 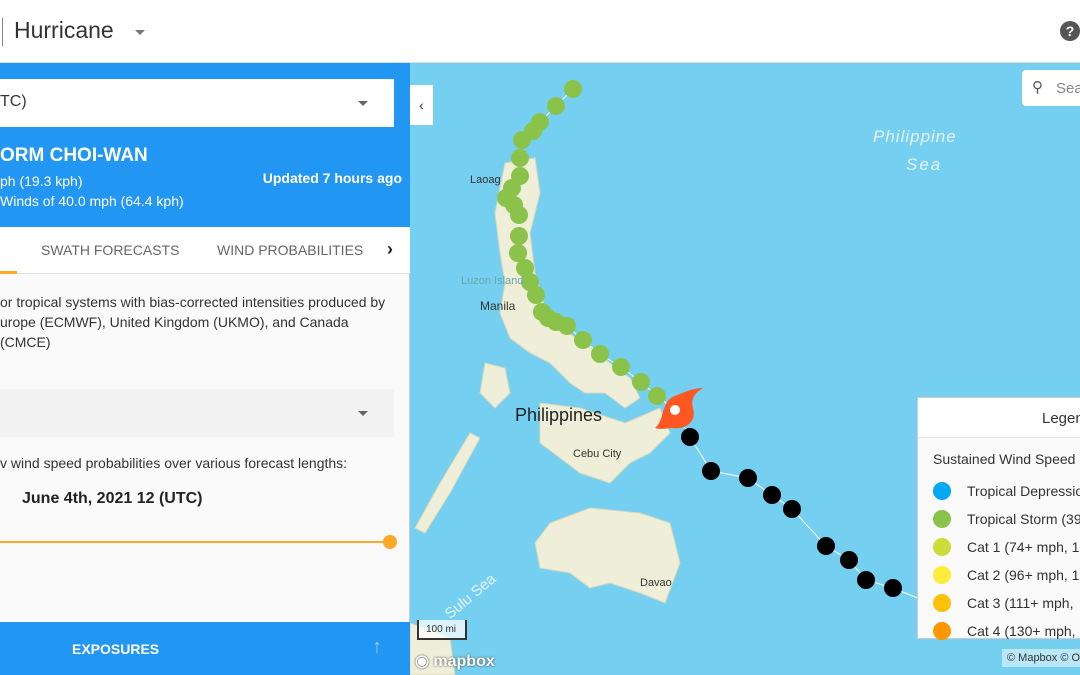 What do you see at coordinates (64, 30) in the screenshot?
I see `app-title: Hurricane` at bounding box center [64, 30].